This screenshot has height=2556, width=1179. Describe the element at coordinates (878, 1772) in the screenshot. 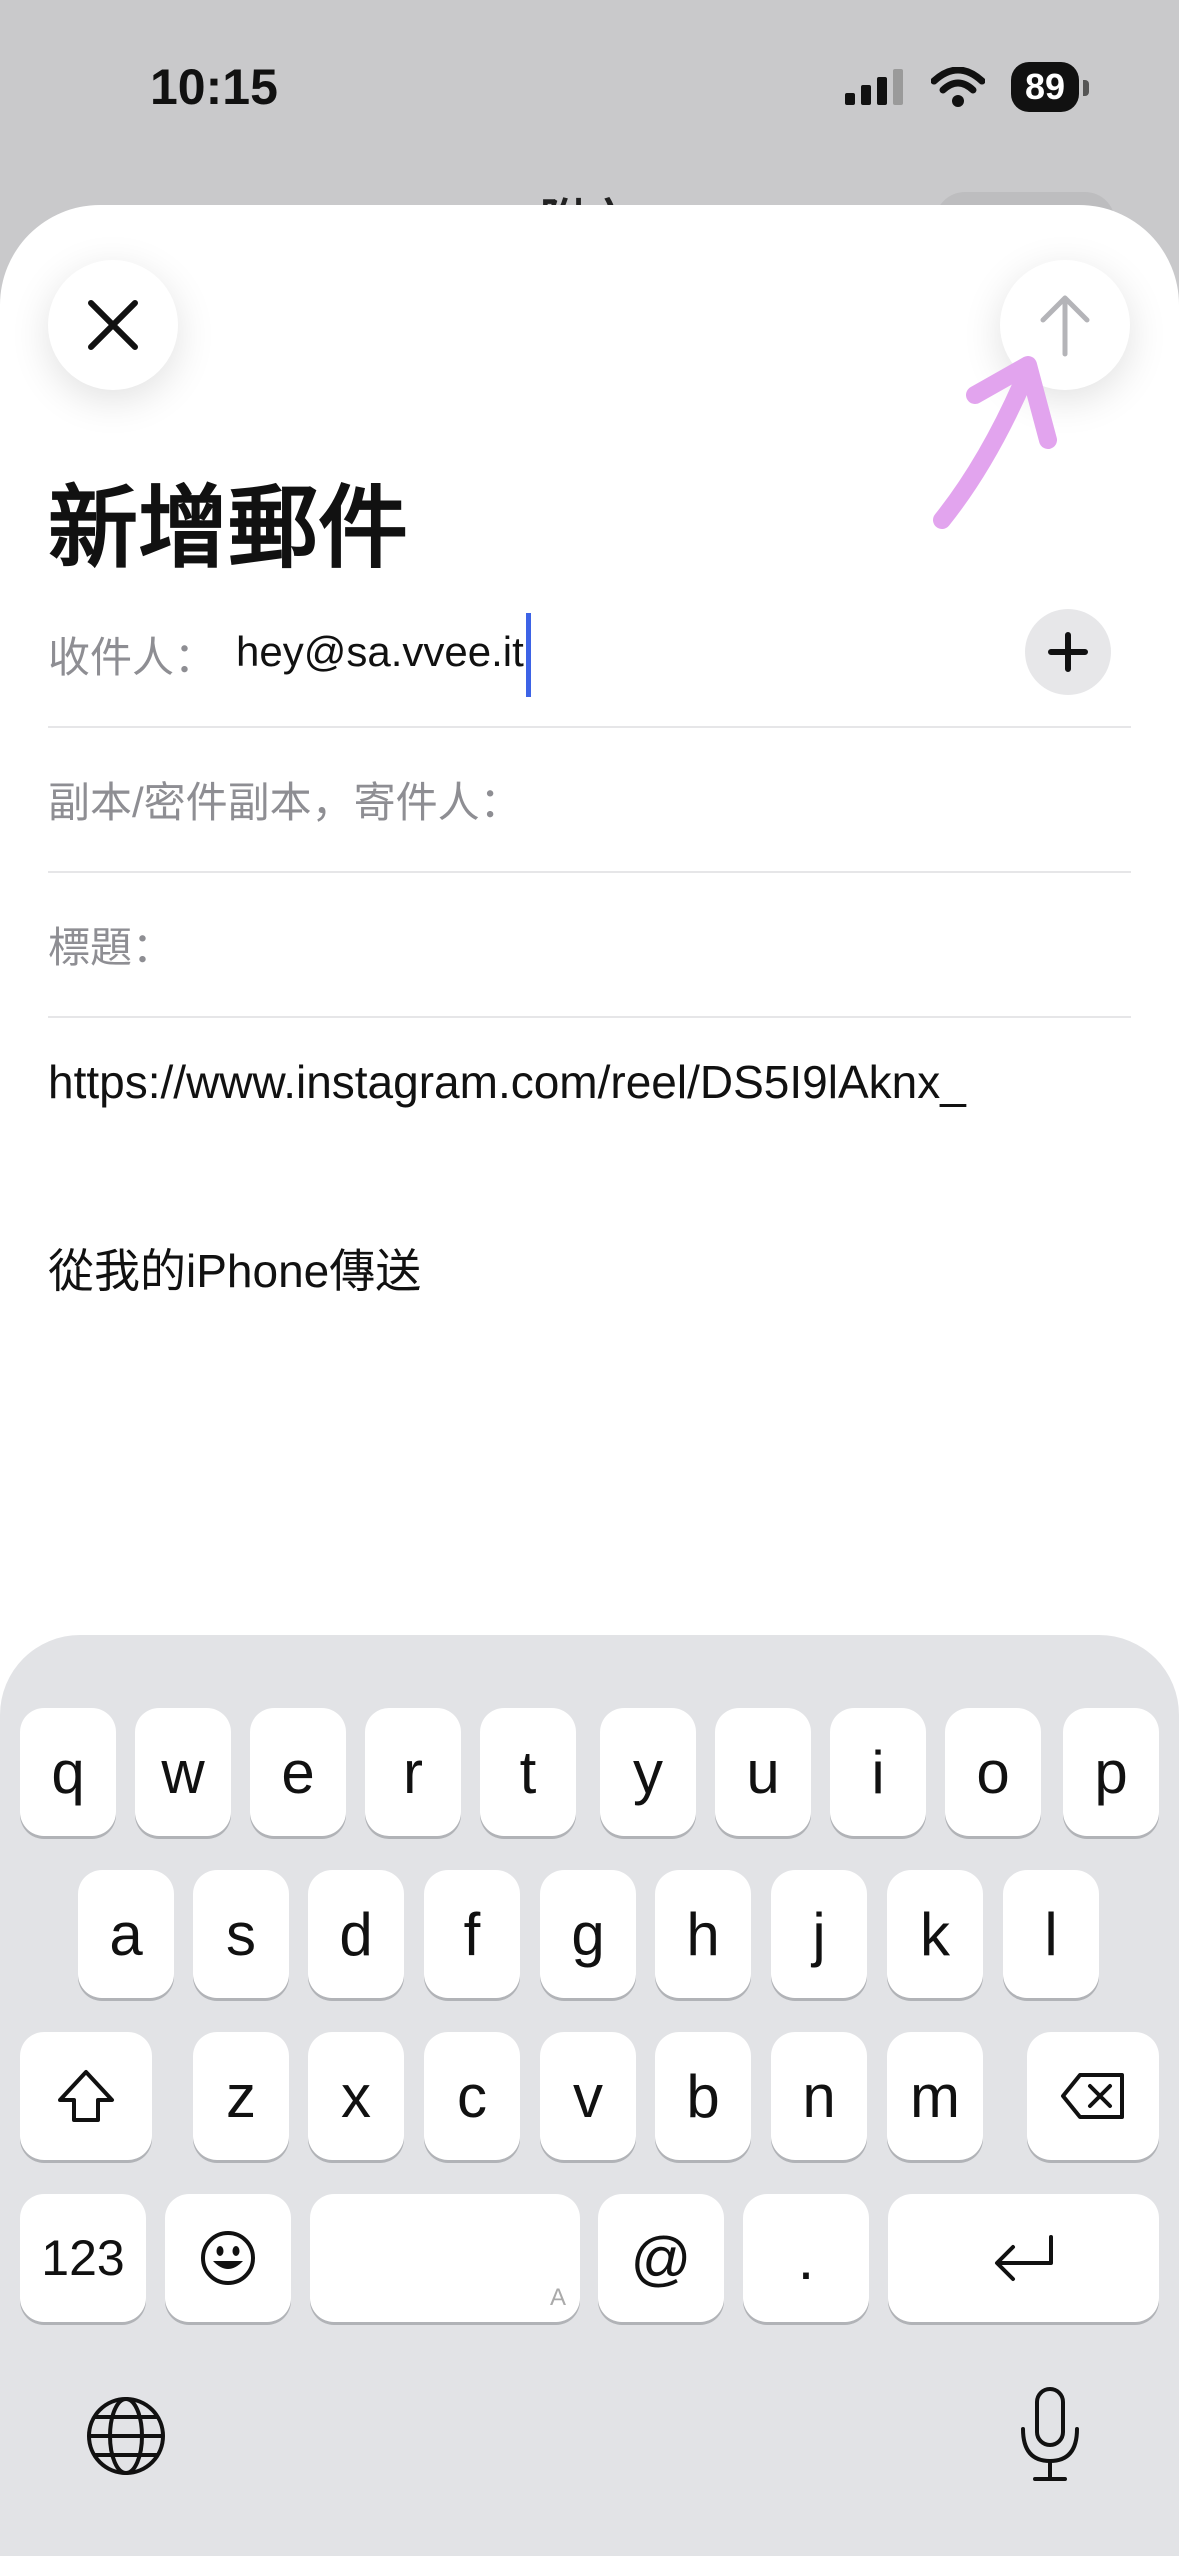

I see `key-i: i` at that location.